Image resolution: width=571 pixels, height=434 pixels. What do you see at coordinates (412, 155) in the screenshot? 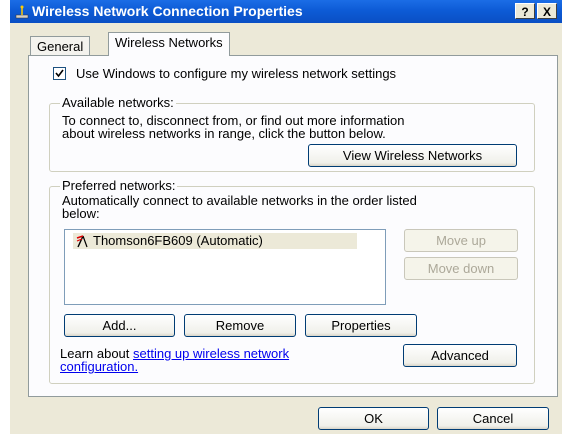
I see `view-wireless-networks-button: View Wireless Networks` at bounding box center [412, 155].